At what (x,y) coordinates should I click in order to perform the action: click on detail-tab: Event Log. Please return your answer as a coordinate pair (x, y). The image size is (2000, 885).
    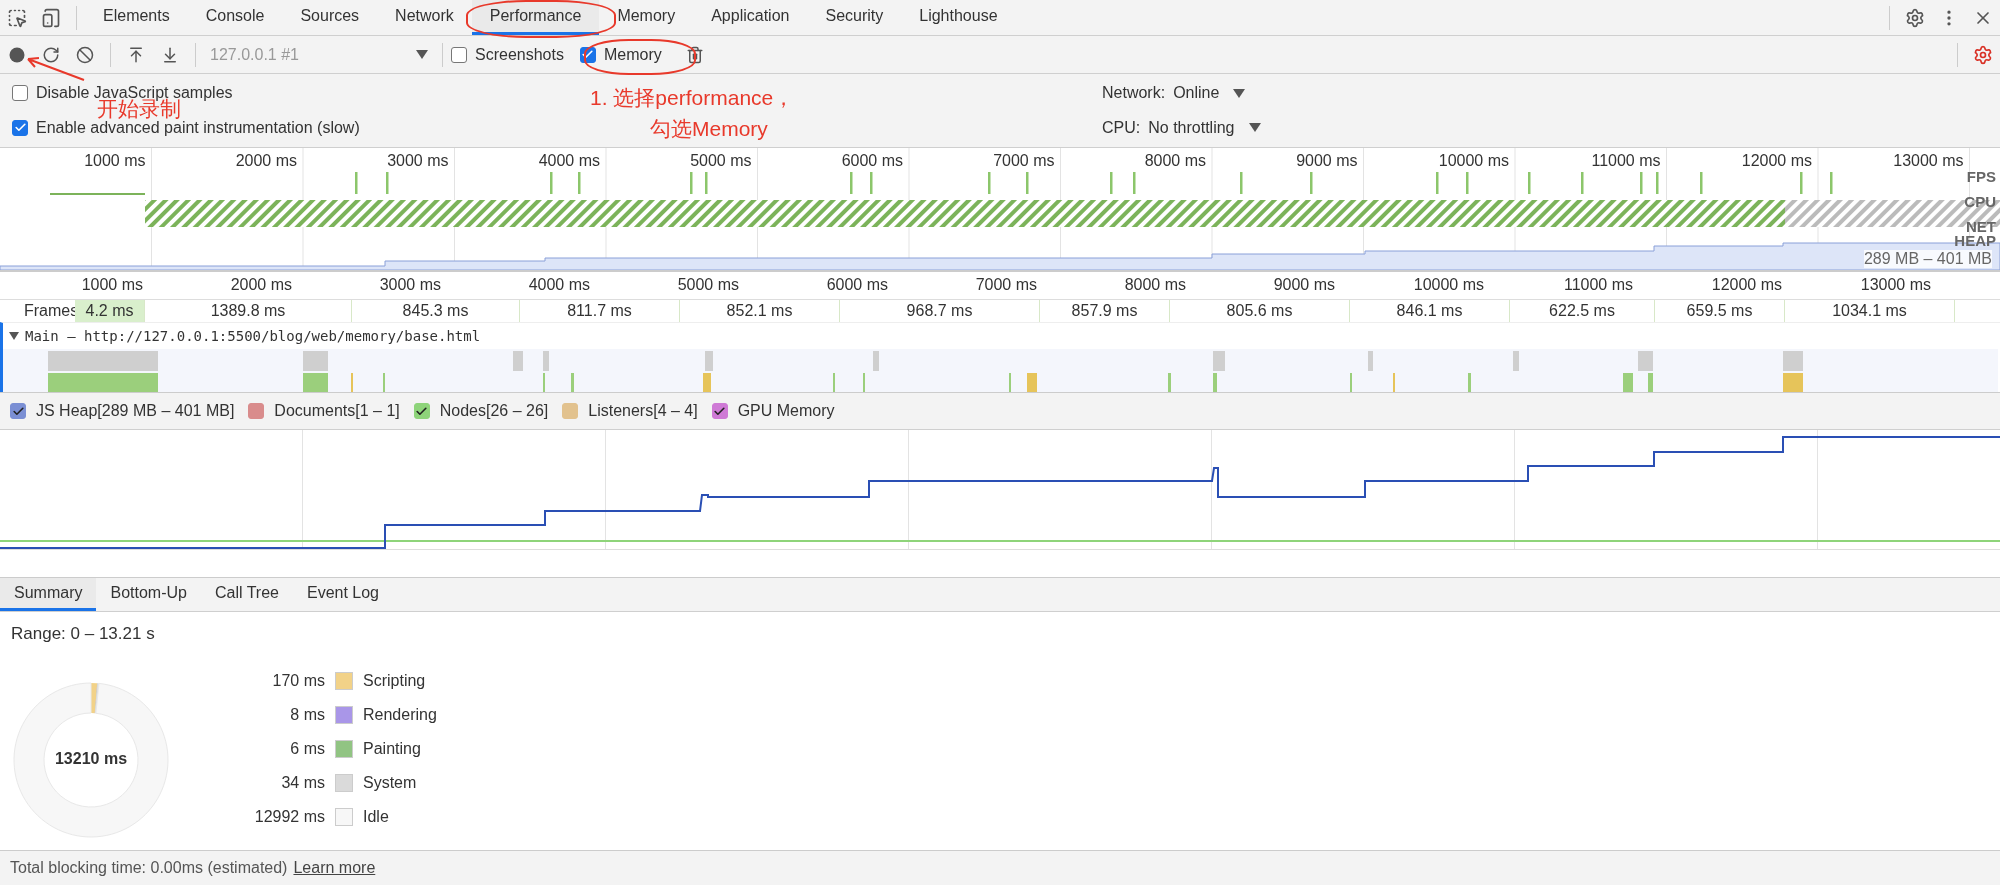
    Looking at the image, I should click on (342, 594).